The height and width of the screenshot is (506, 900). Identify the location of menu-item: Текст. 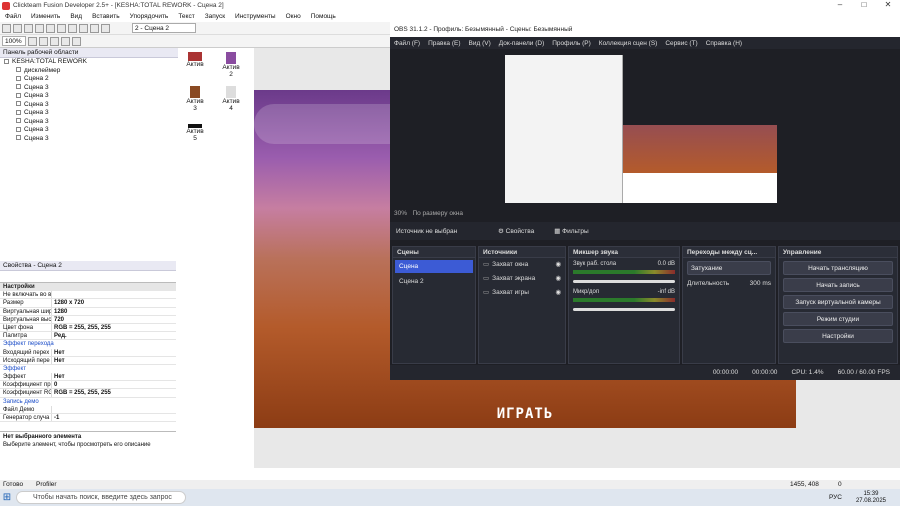
(186, 16).